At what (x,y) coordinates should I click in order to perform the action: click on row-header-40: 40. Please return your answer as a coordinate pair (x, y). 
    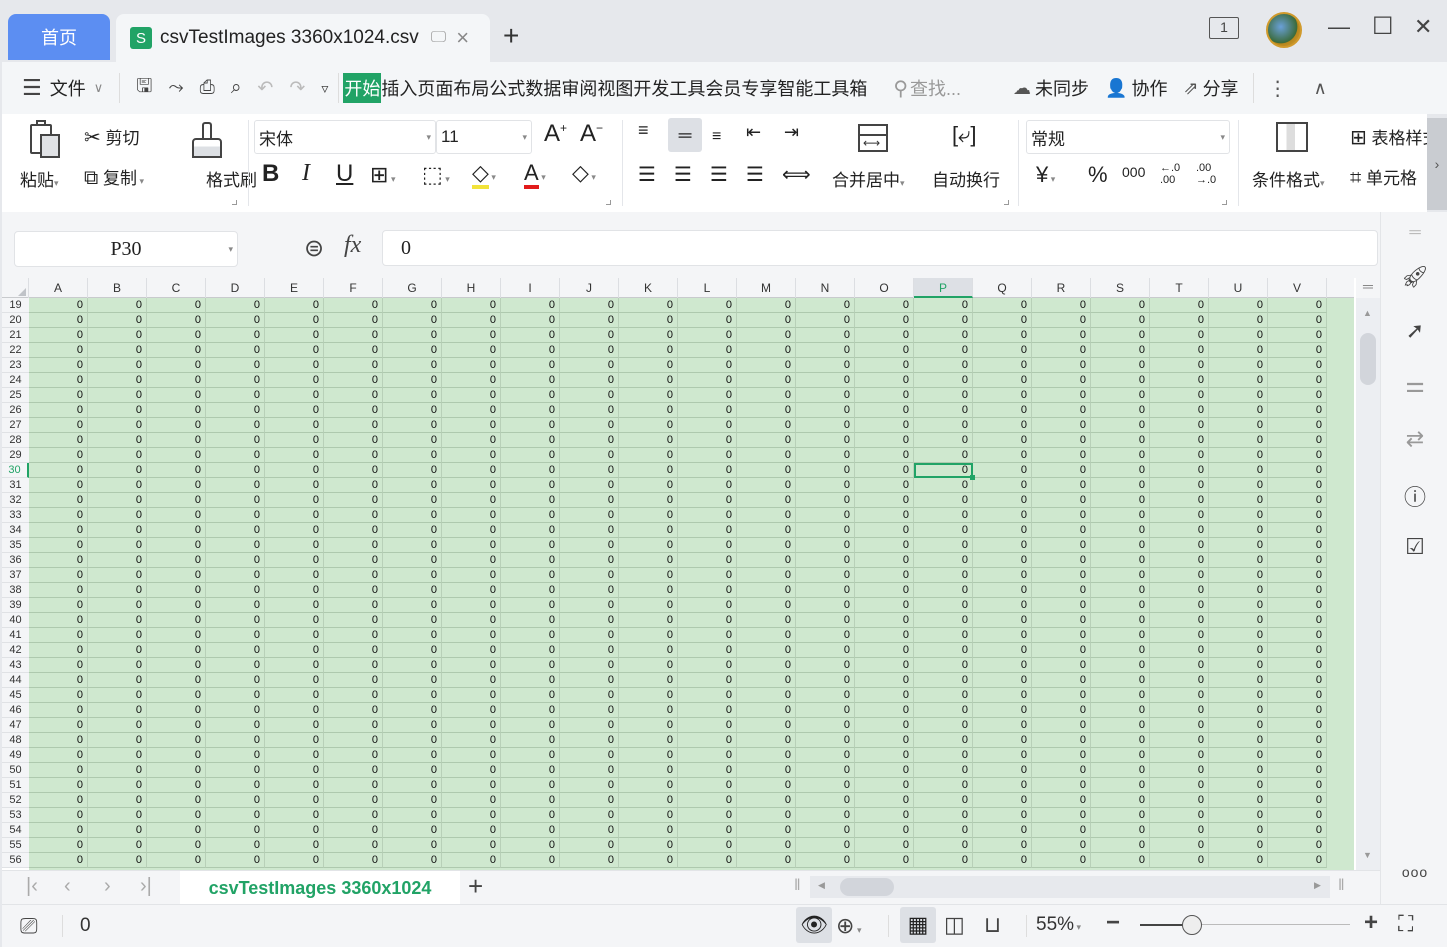
    Looking at the image, I should click on (15, 620).